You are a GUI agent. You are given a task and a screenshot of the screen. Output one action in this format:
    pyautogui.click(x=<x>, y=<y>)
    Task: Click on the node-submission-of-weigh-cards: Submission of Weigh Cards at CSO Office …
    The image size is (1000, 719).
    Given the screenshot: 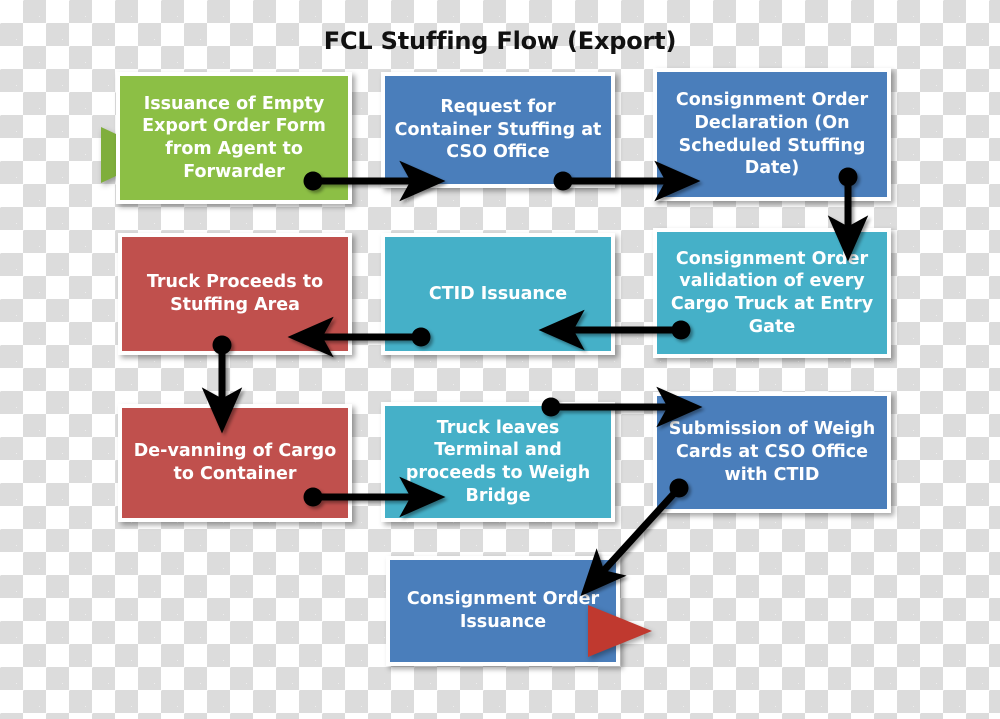 What is the action you would take?
    pyautogui.click(x=772, y=452)
    